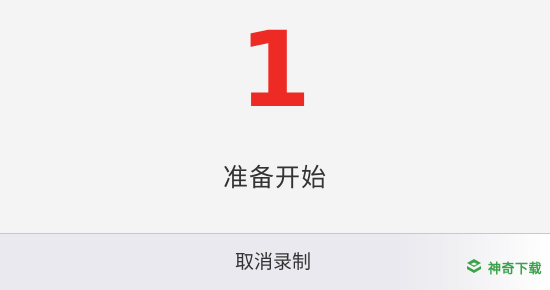 The height and width of the screenshot is (290, 550). What do you see at coordinates (274, 177) in the screenshot?
I see `ready-message: 准备开始` at bounding box center [274, 177].